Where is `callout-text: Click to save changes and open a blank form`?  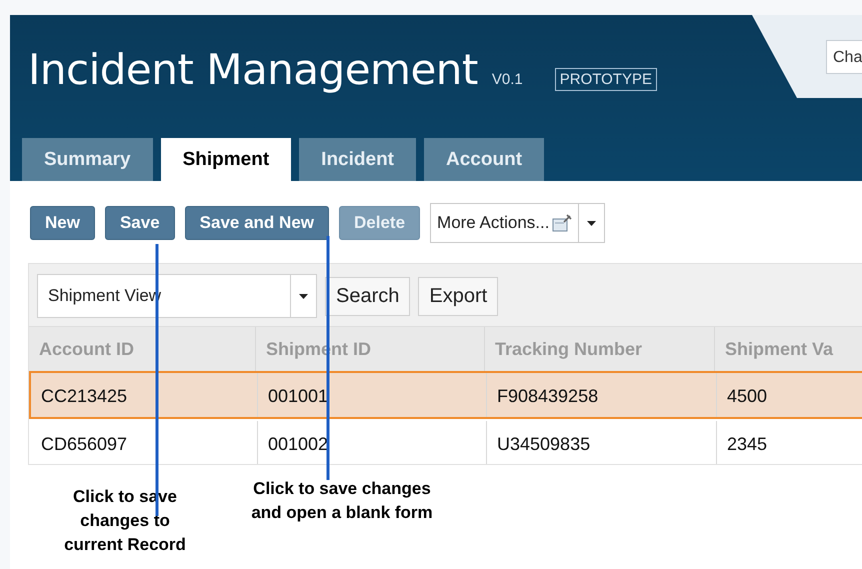 callout-text: Click to save changes and open a blank form is located at coordinates (342, 501).